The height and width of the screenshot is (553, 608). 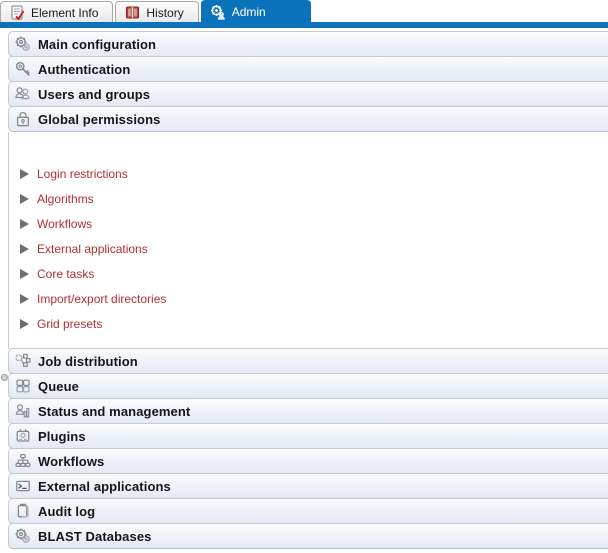 What do you see at coordinates (132, 12) in the screenshot?
I see `history-book-icon` at bounding box center [132, 12].